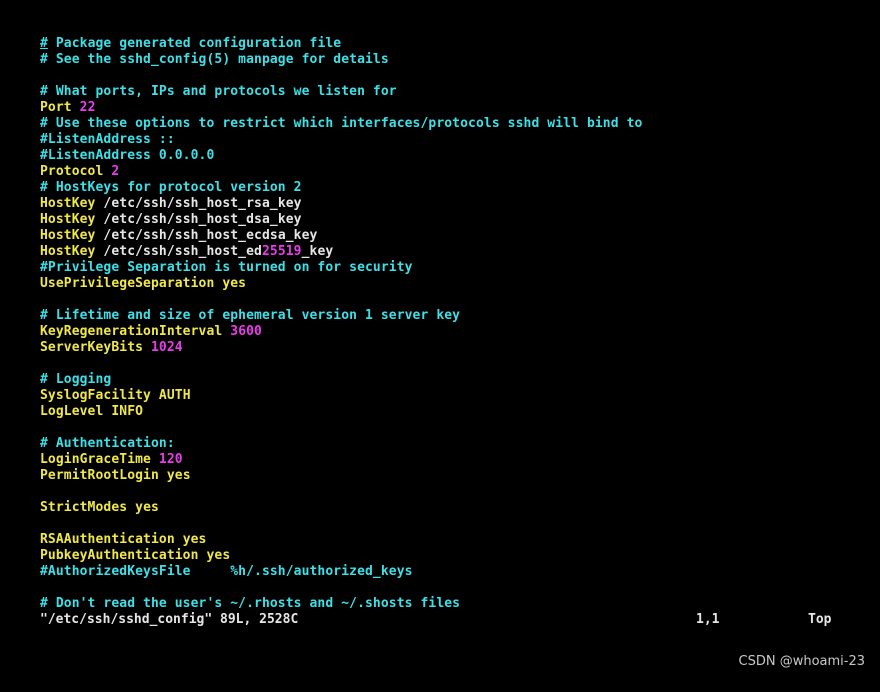 The height and width of the screenshot is (692, 880). I want to click on syntax-keyword: KeyRegenerationInterval, so click(131, 331).